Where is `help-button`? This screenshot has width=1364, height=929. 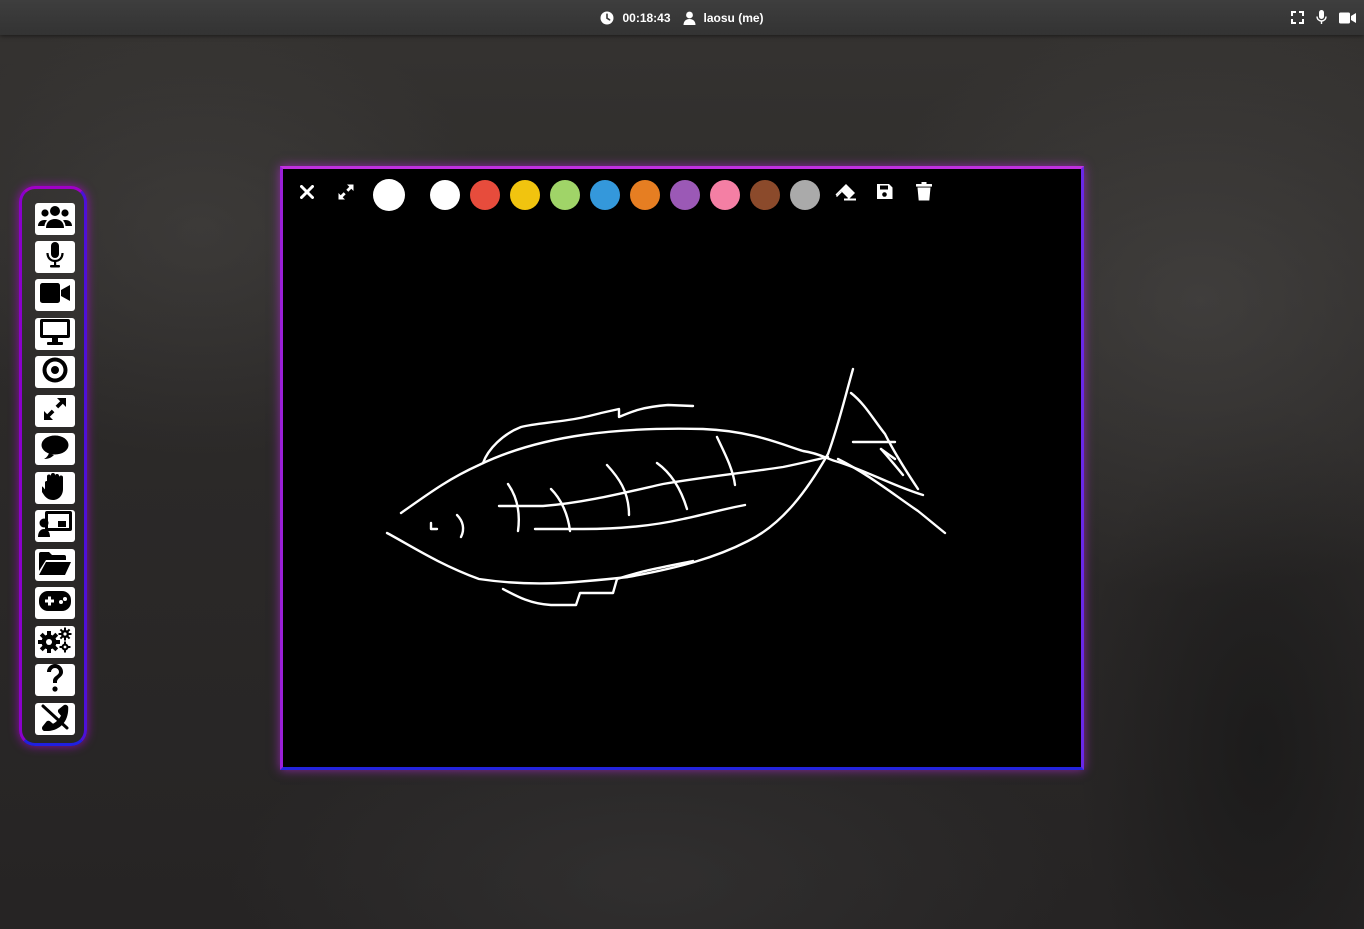
help-button is located at coordinates (55, 680).